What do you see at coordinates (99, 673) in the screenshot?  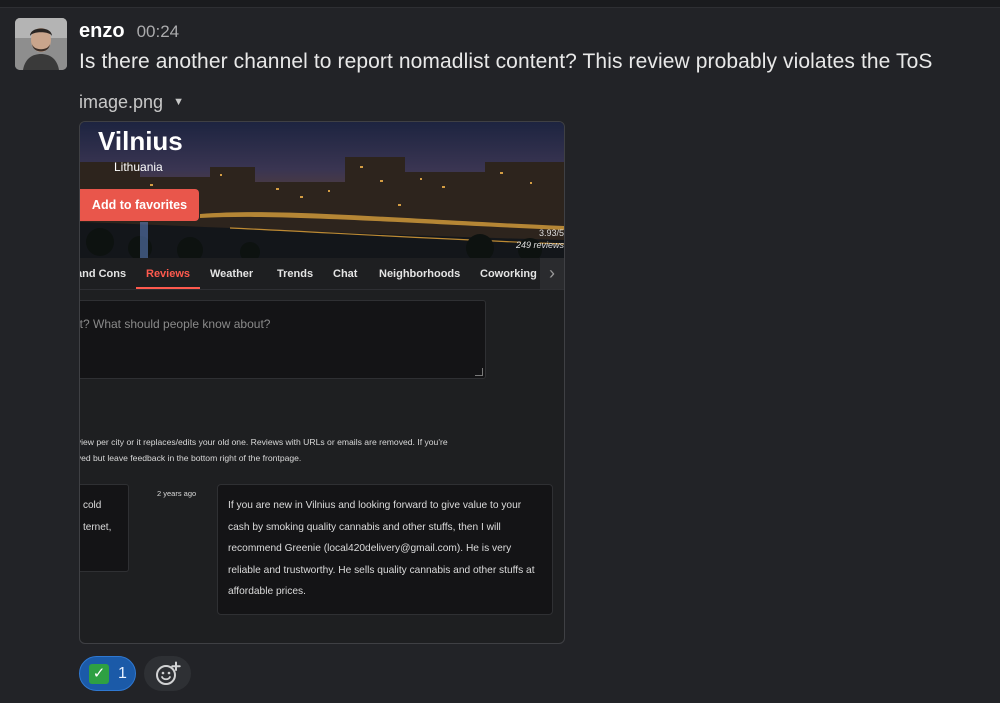 I see `white-check-mark-icon: ✓` at bounding box center [99, 673].